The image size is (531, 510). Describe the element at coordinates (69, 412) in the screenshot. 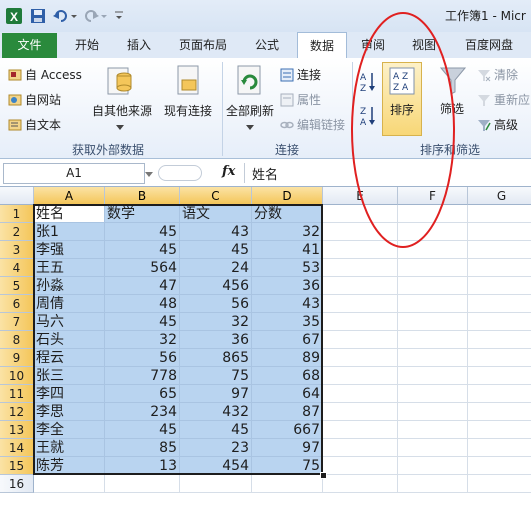

I see `table-cell: 李思` at that location.